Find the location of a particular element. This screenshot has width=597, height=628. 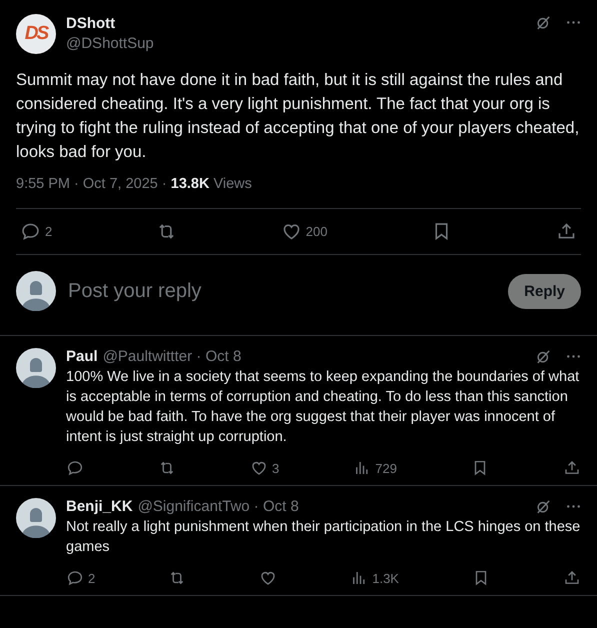

like-action: 200 is located at coordinates (304, 231).